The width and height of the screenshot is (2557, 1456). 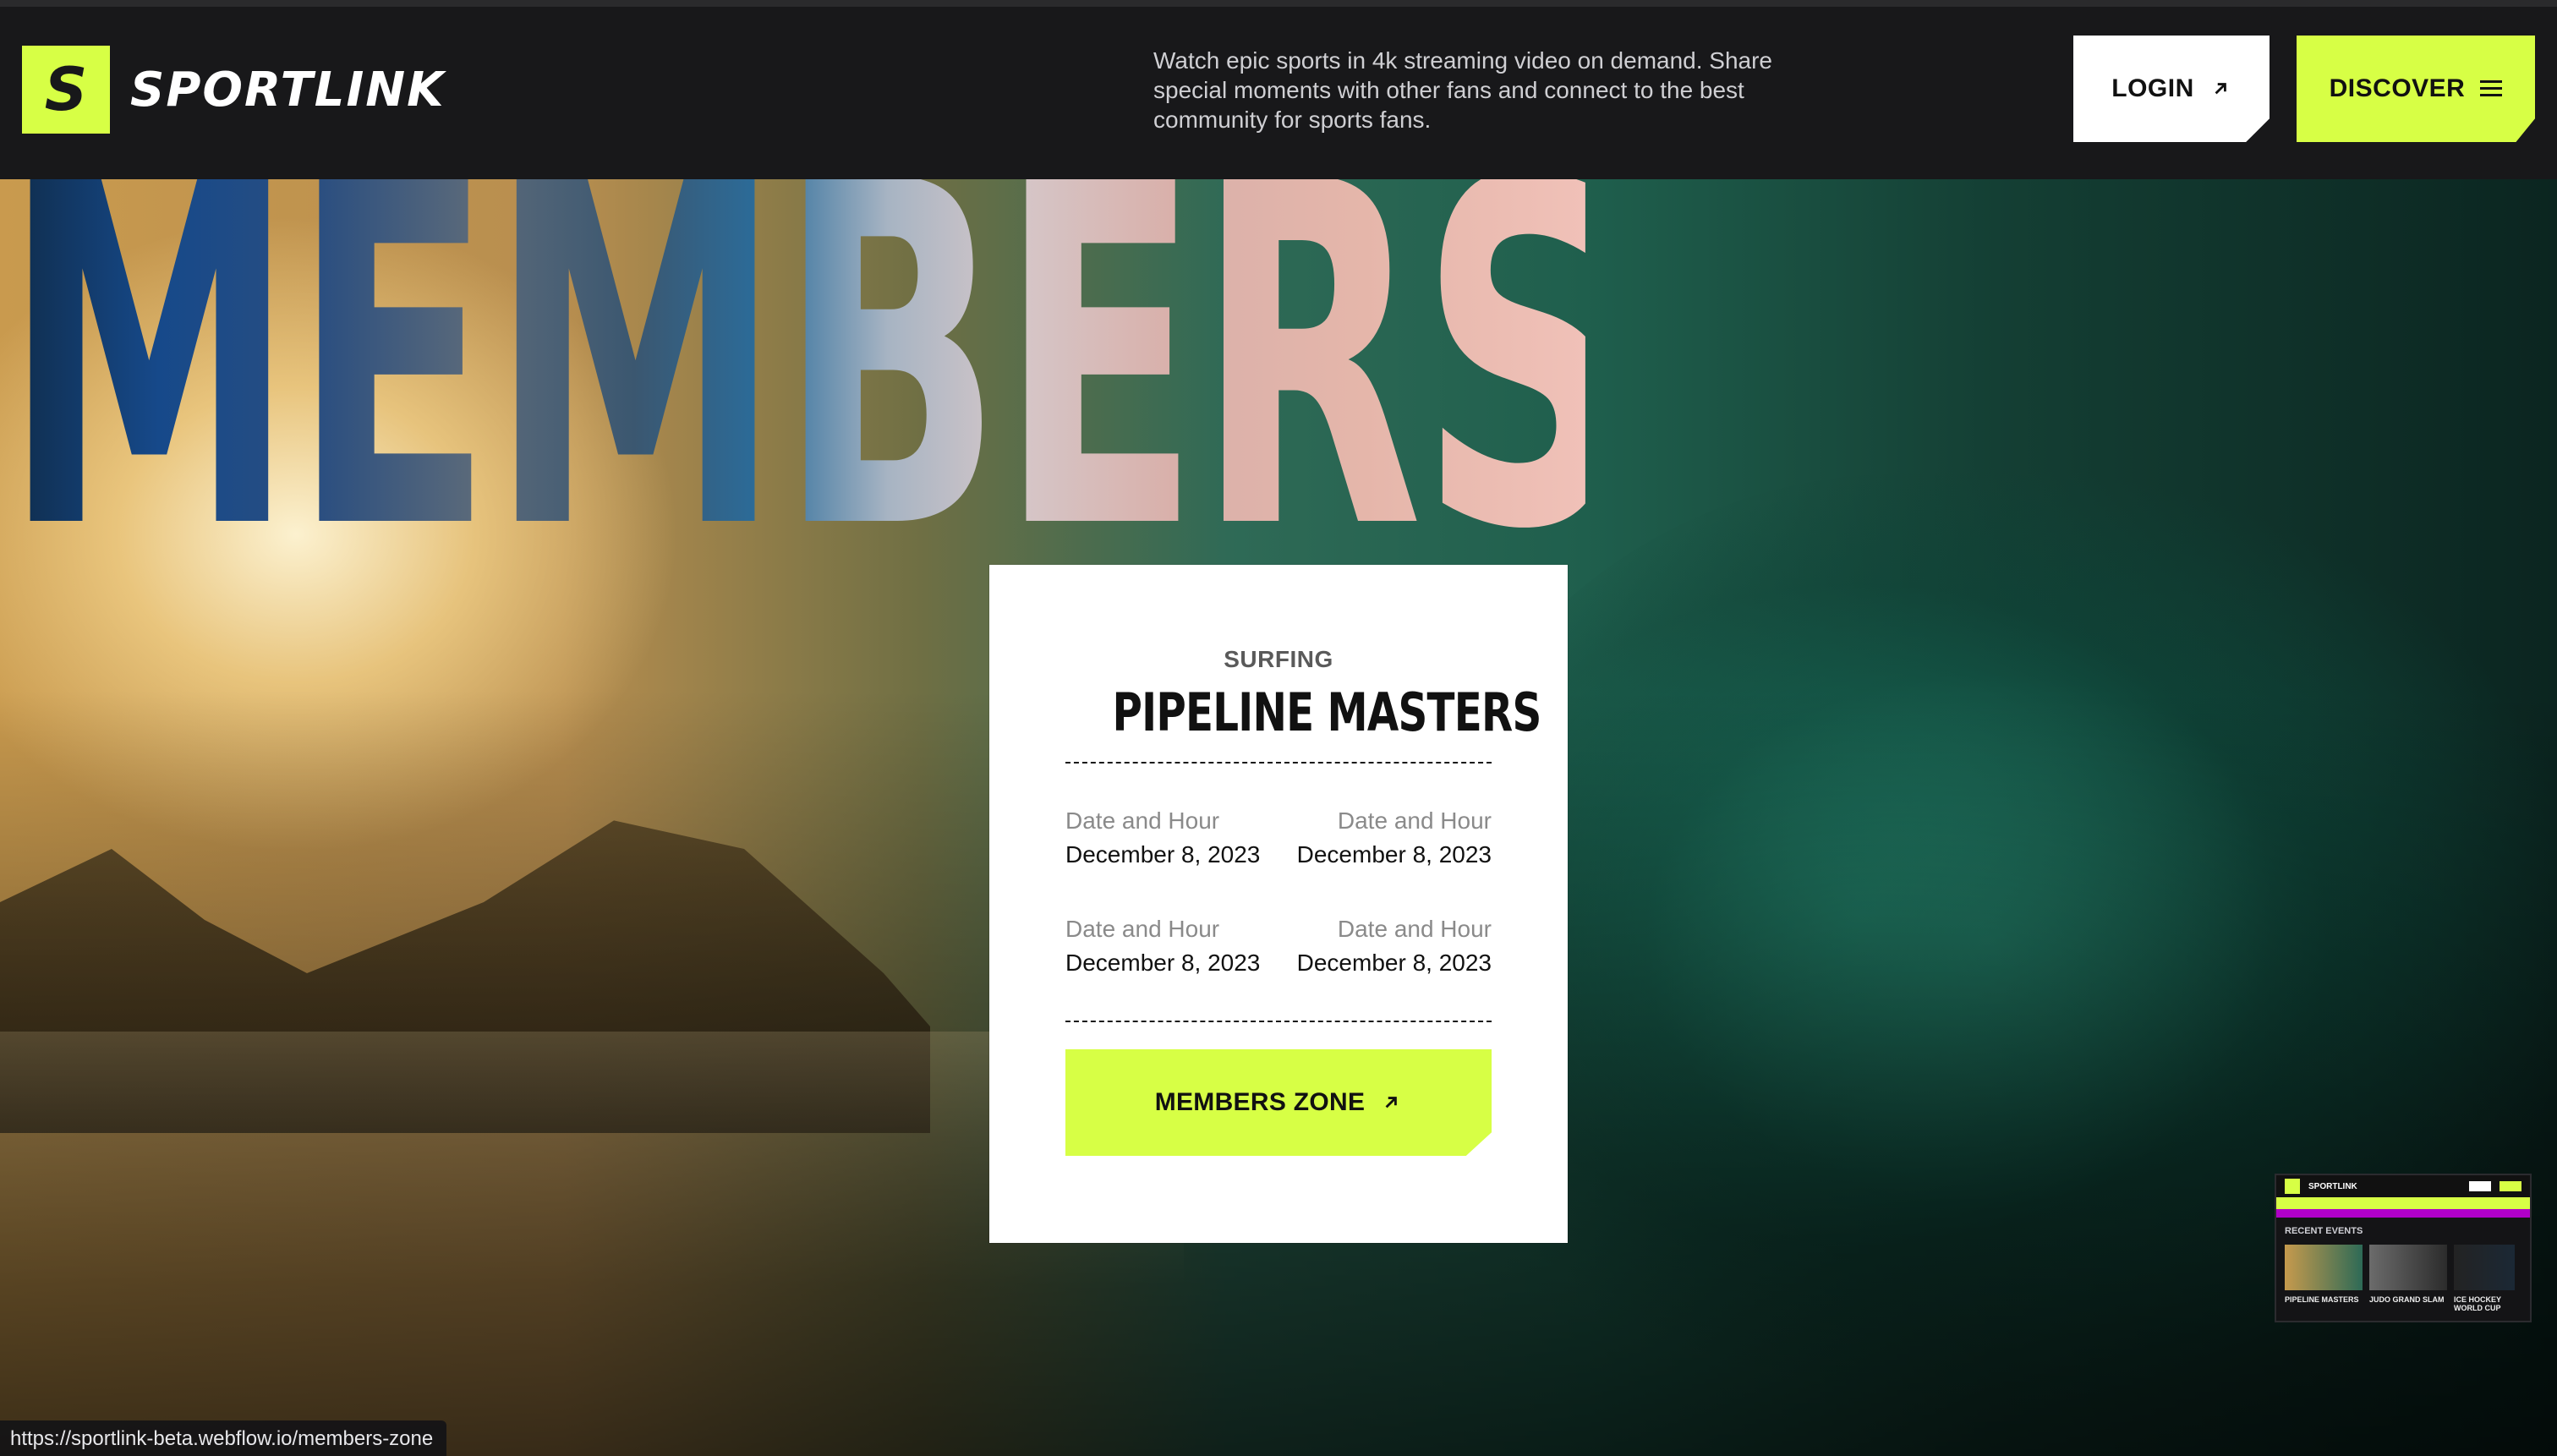 I want to click on preview-topbar: SPORTLINK, so click(x=2403, y=1186).